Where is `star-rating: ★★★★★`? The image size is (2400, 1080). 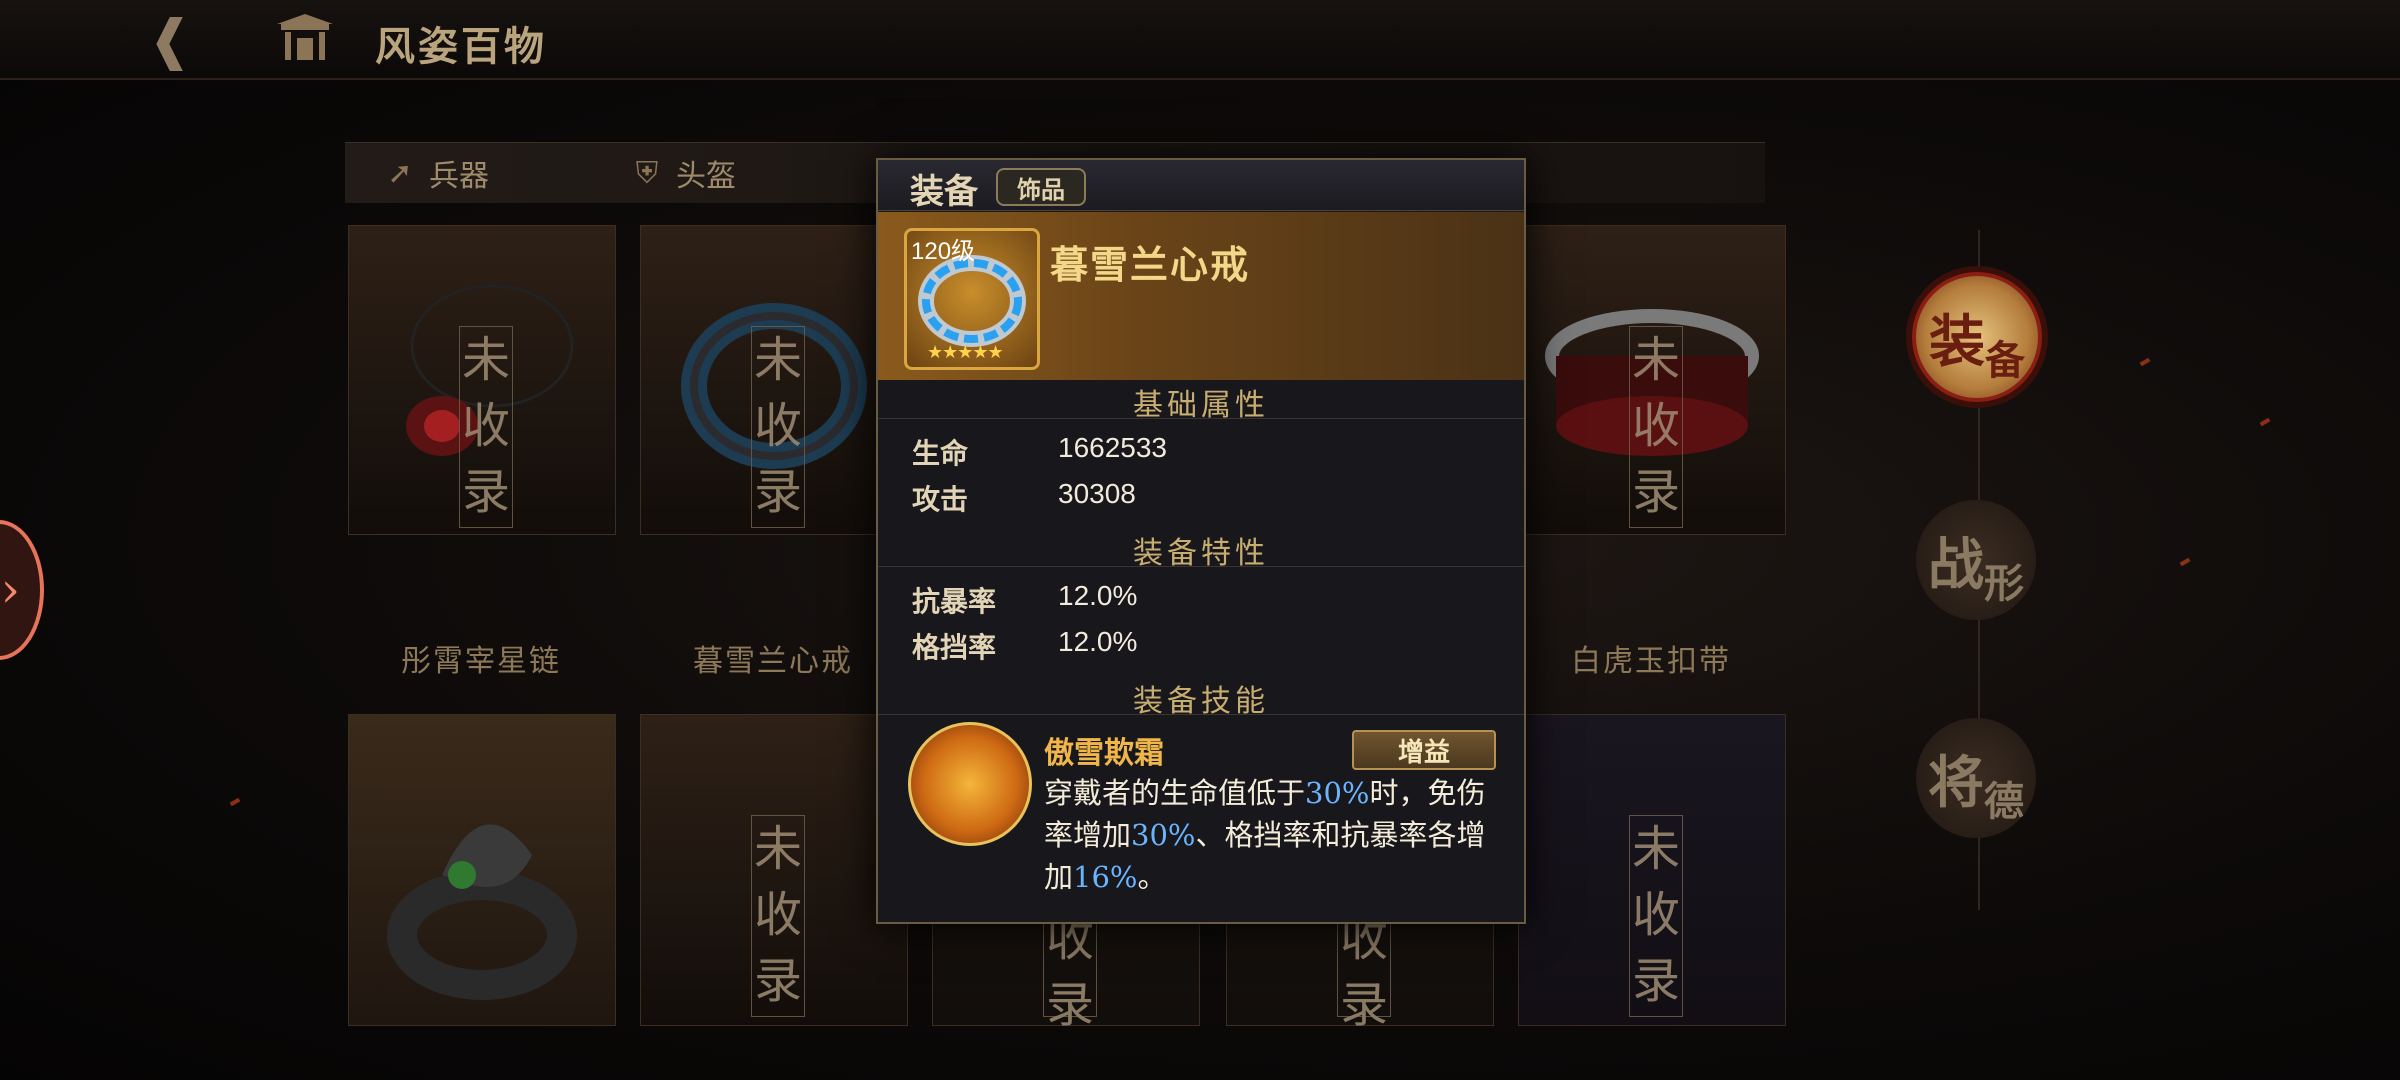
star-rating: ★★★★★ is located at coordinates (965, 352).